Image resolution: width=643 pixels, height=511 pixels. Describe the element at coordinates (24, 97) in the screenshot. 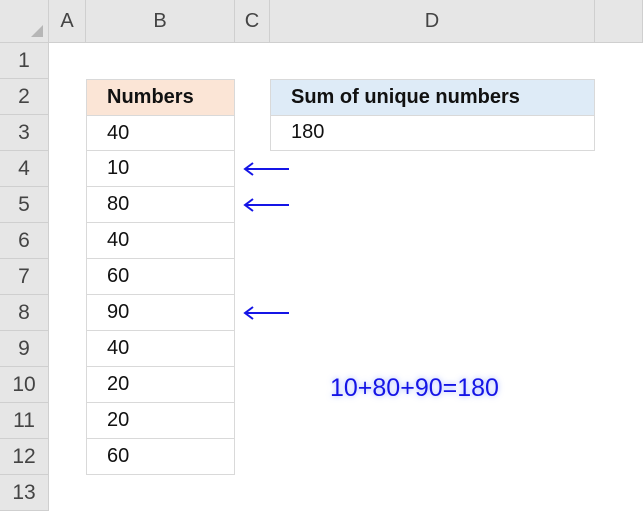

I see `row-header-2: 2` at that location.